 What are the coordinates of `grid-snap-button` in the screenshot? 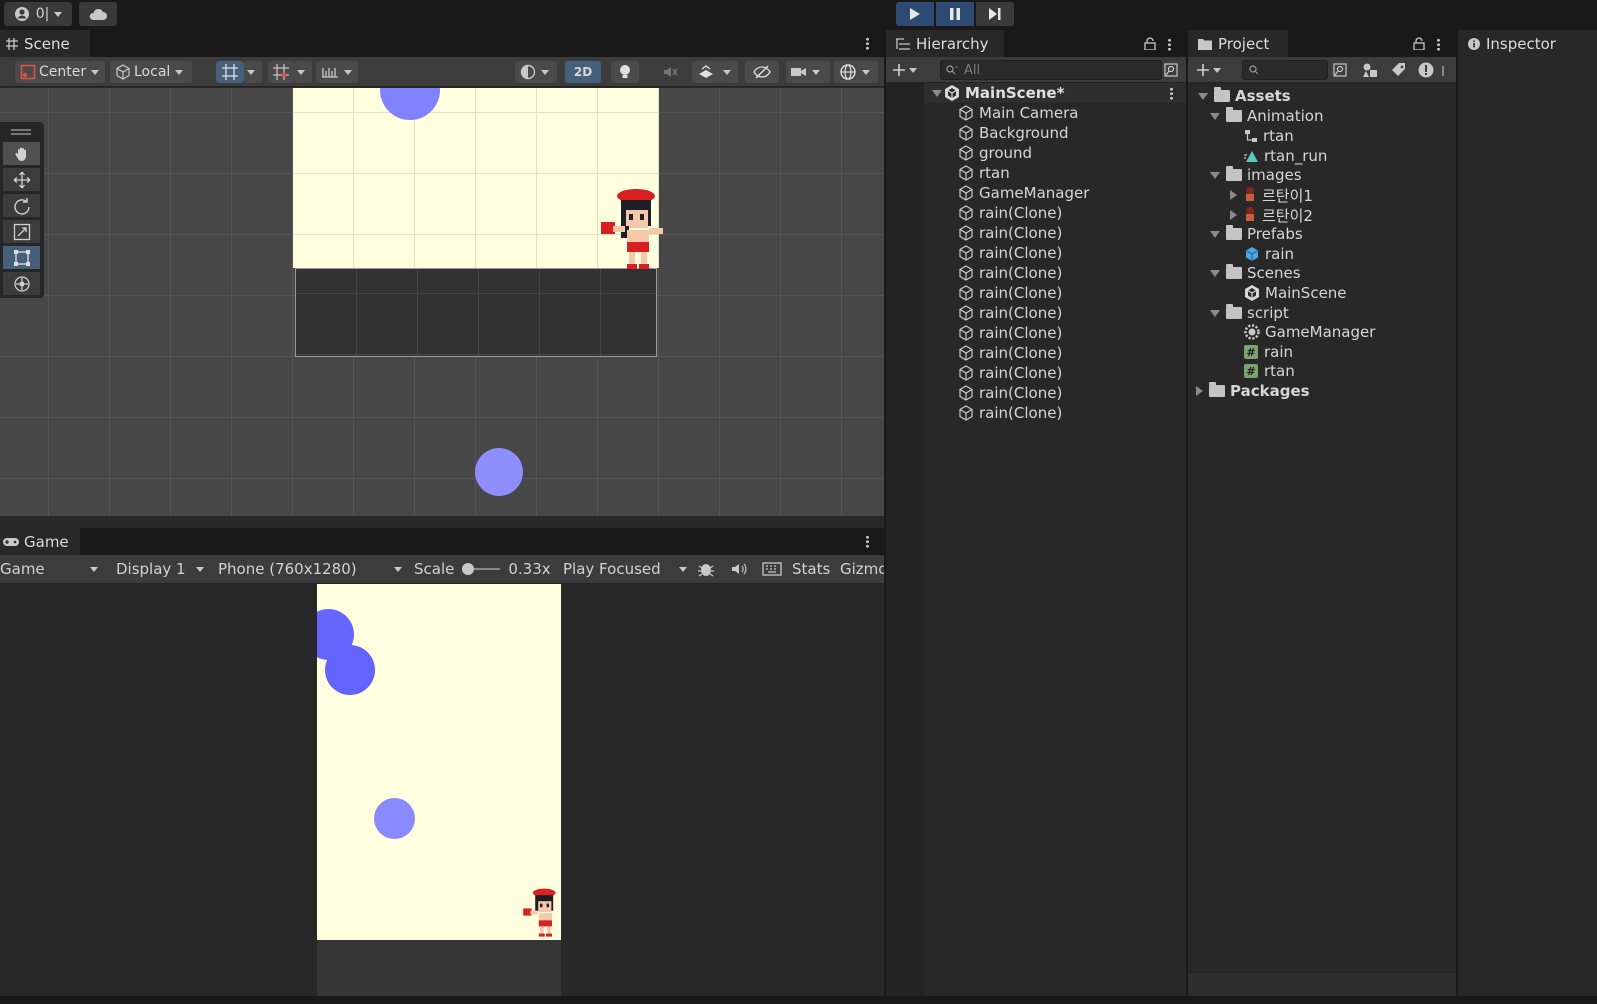 It's located at (230, 72).